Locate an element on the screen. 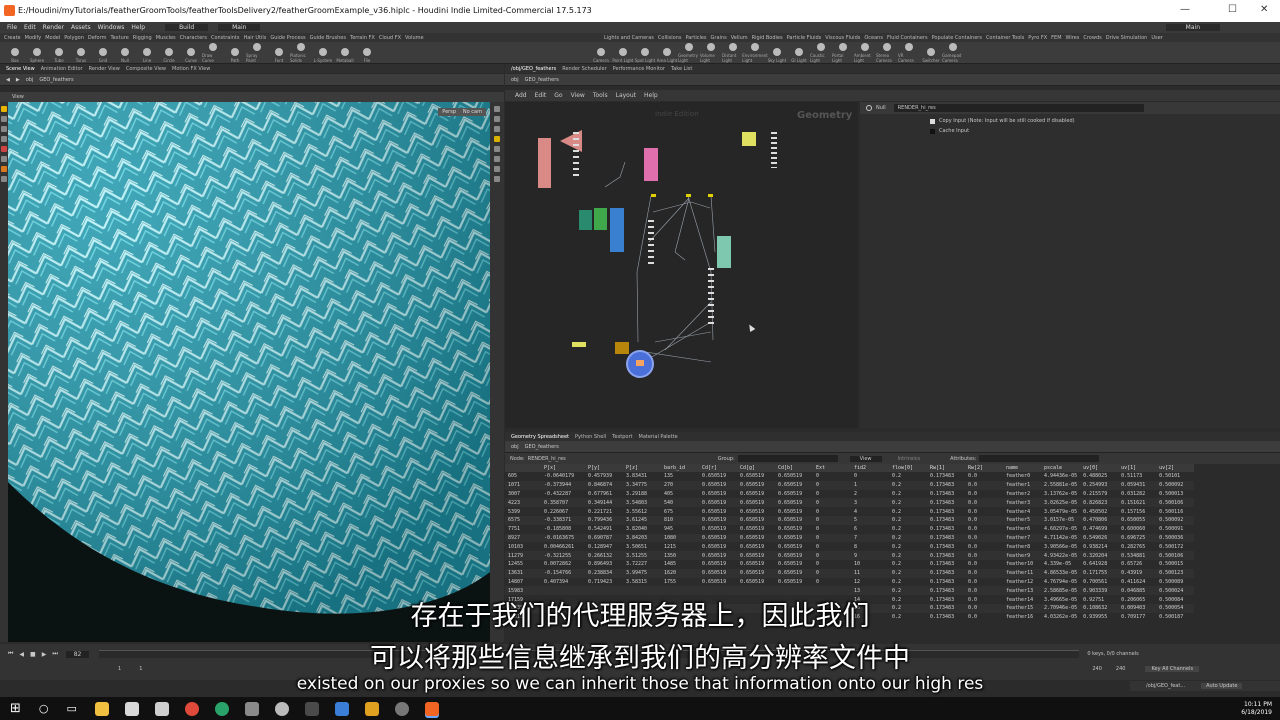 This screenshot has height=720, width=1280. net-menu-tools: Tools is located at coordinates (600, 95).